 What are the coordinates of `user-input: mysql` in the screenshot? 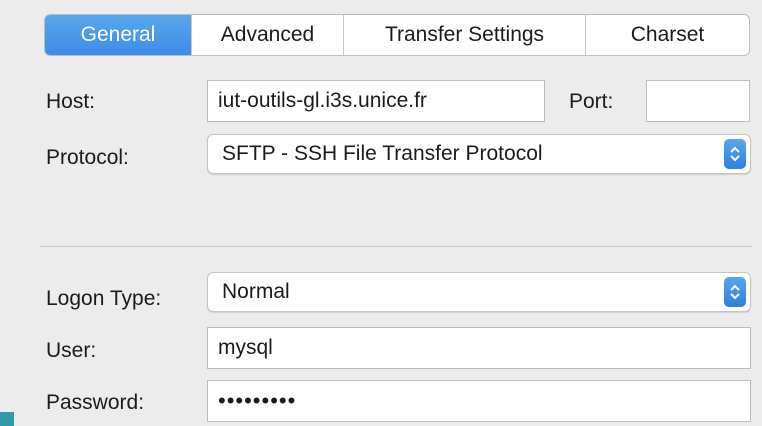 It's located at (479, 348).